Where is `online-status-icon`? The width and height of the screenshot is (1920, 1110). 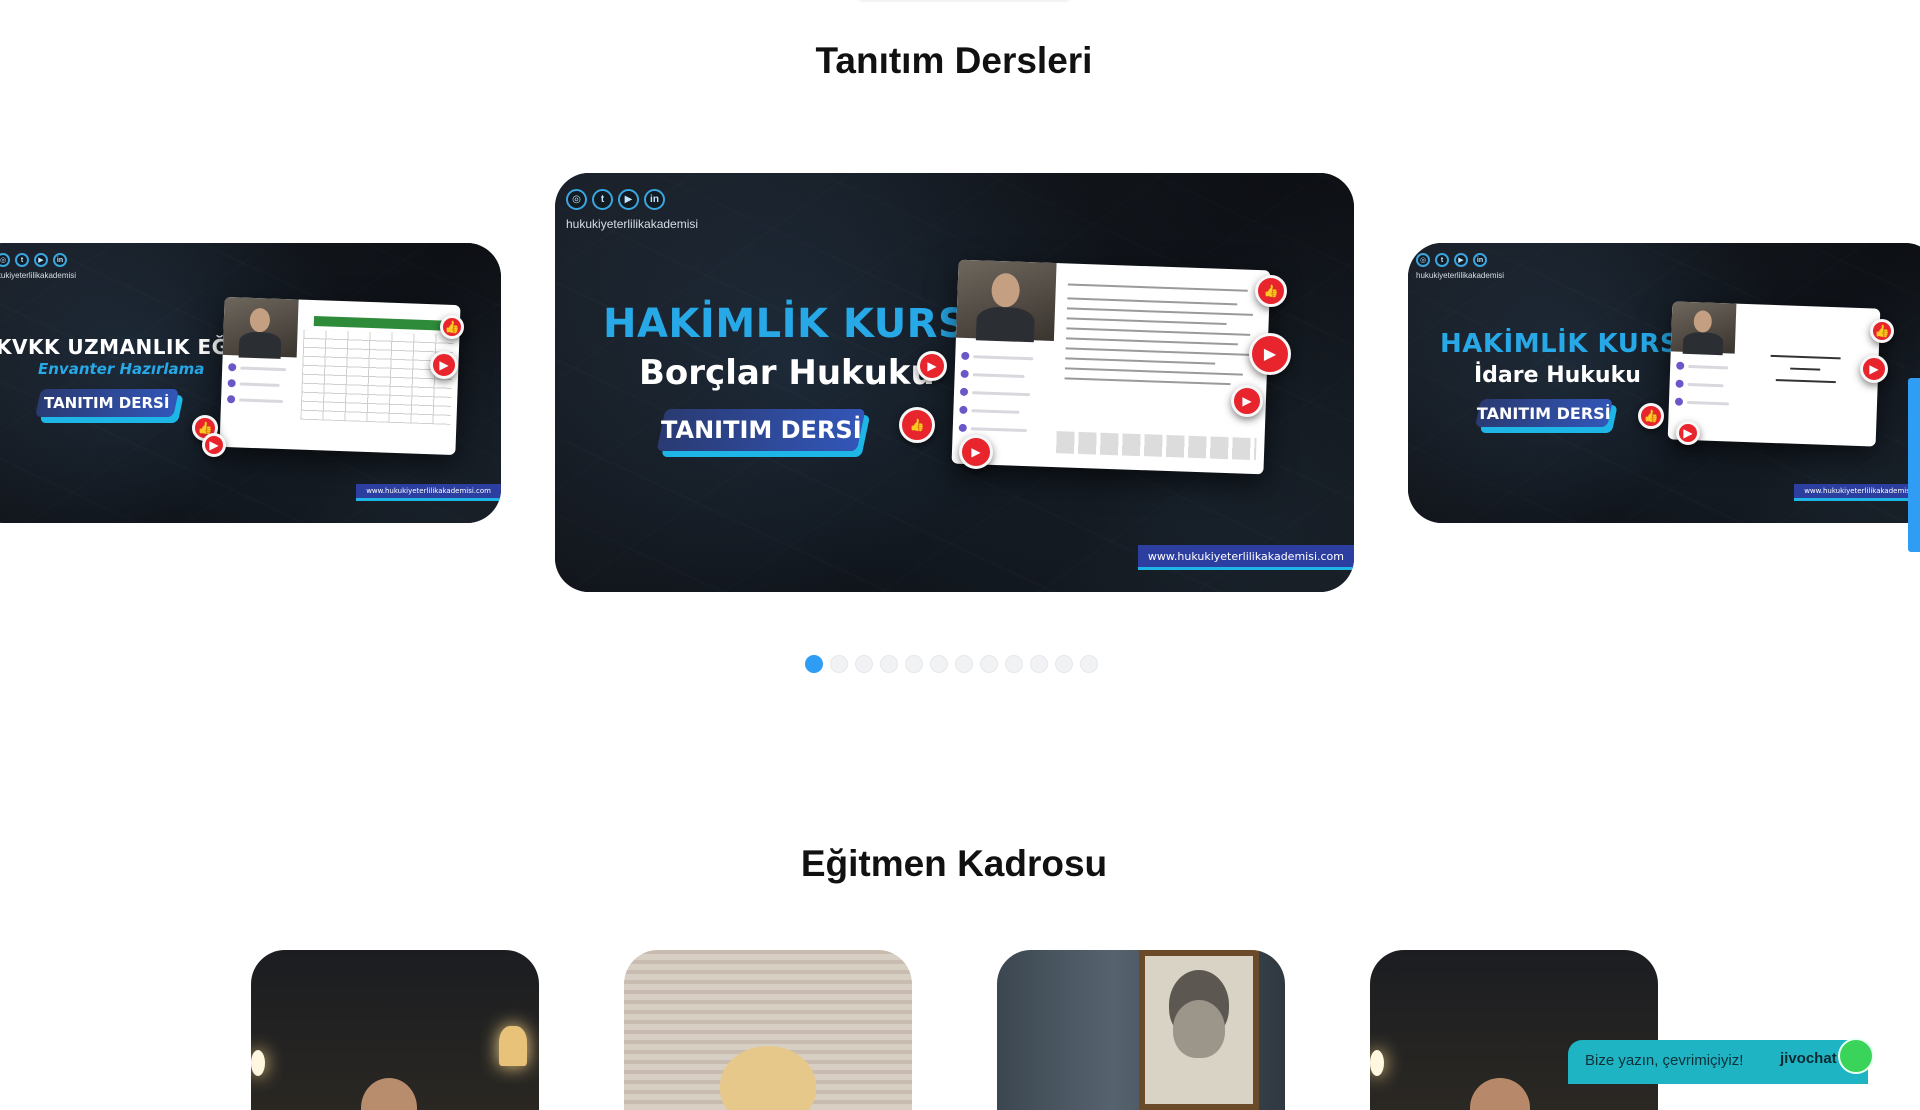 online-status-icon is located at coordinates (1856, 1056).